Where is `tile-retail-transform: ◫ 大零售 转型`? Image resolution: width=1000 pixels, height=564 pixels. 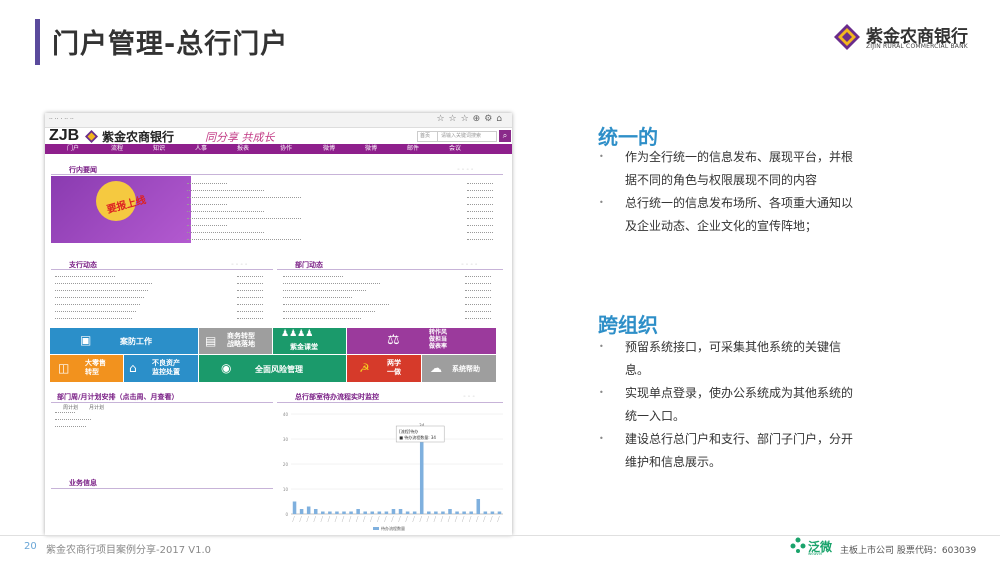 tile-retail-transform: ◫ 大零售 转型 is located at coordinates (86, 368).